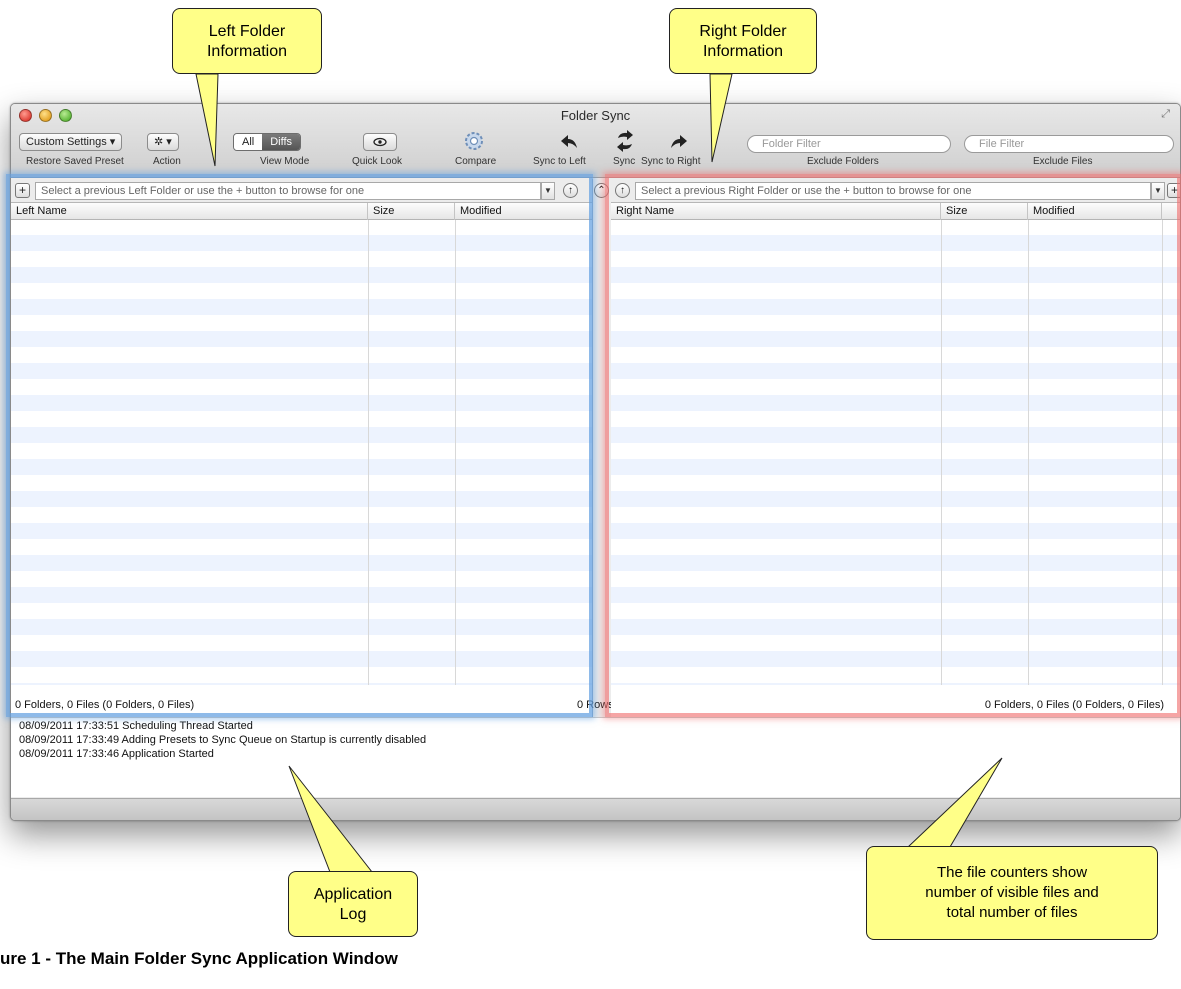  What do you see at coordinates (353, 904) in the screenshot?
I see `application-log-callout: Application Log` at bounding box center [353, 904].